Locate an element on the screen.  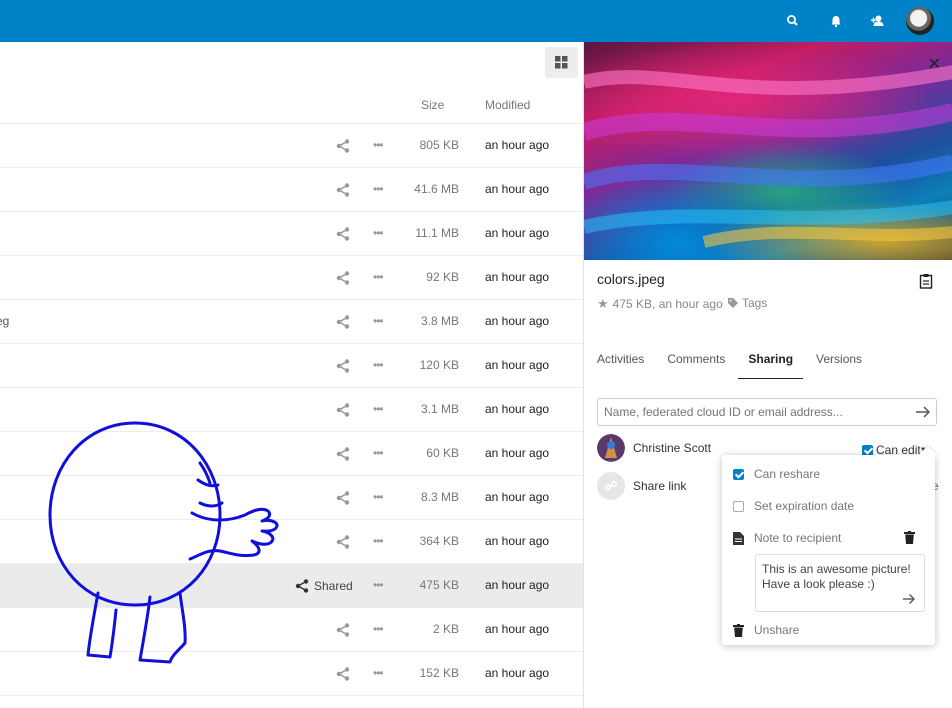
file-size: 364 KB is located at coordinates (439, 541).